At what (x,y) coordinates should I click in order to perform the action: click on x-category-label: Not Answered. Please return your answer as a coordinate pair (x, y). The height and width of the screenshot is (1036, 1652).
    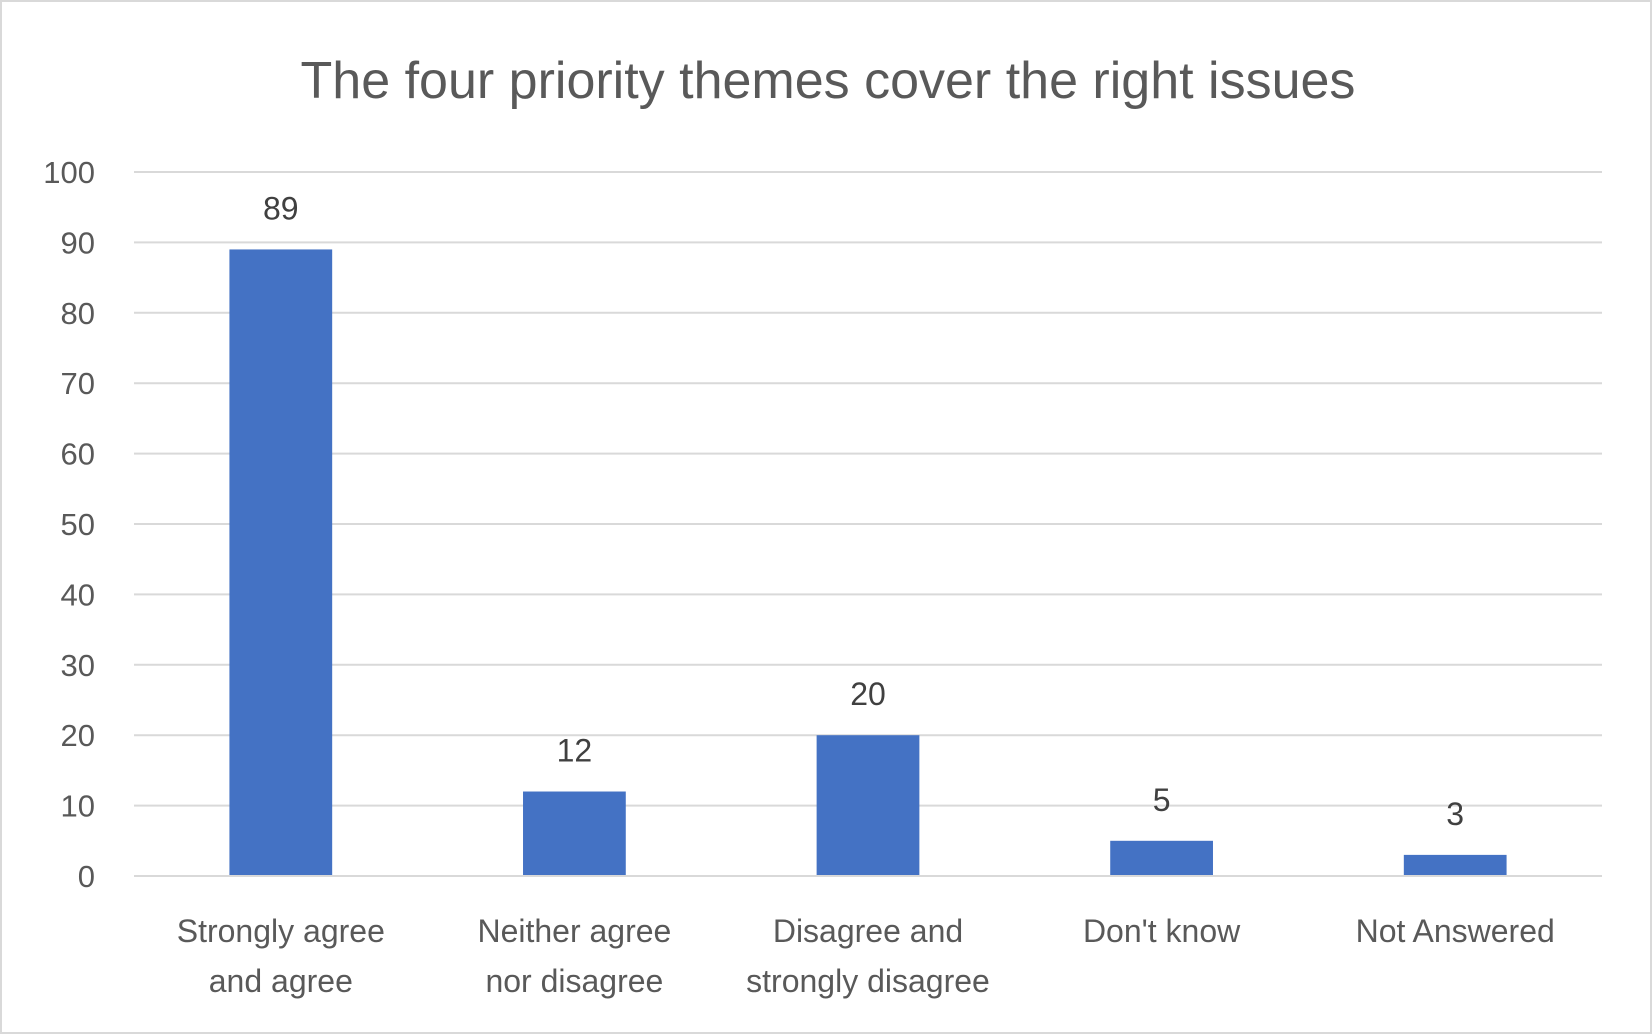
    Looking at the image, I should click on (1455, 931).